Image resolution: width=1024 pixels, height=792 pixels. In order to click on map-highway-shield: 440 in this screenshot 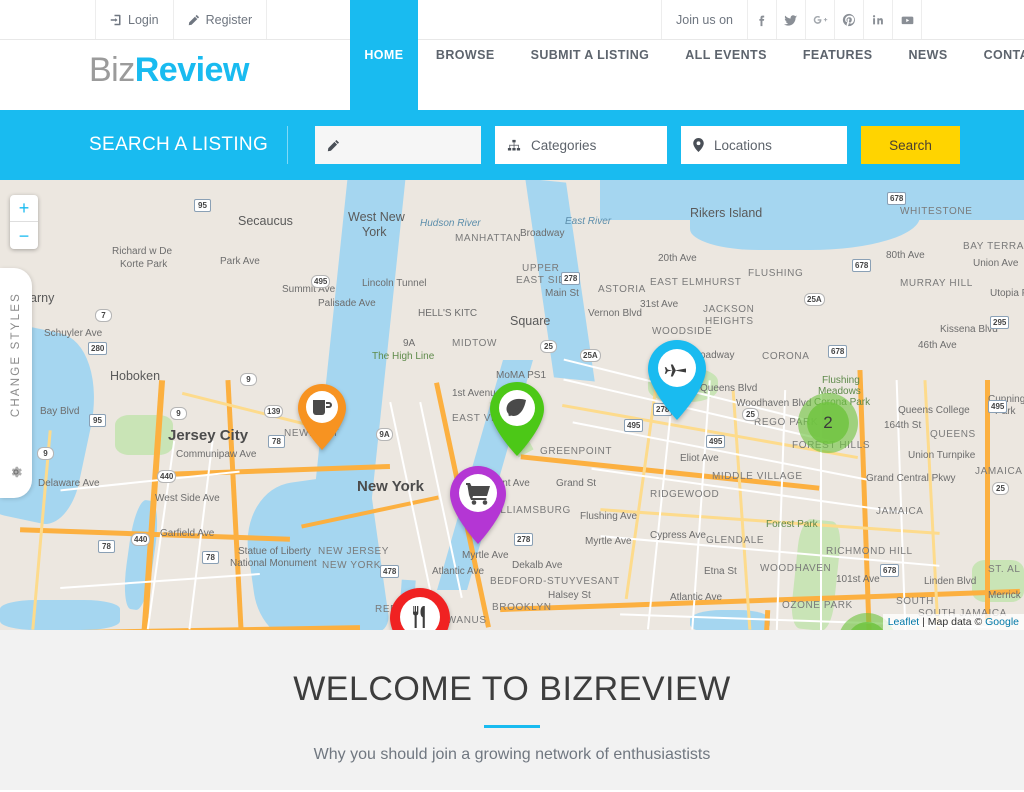, I will do `click(141, 539)`.